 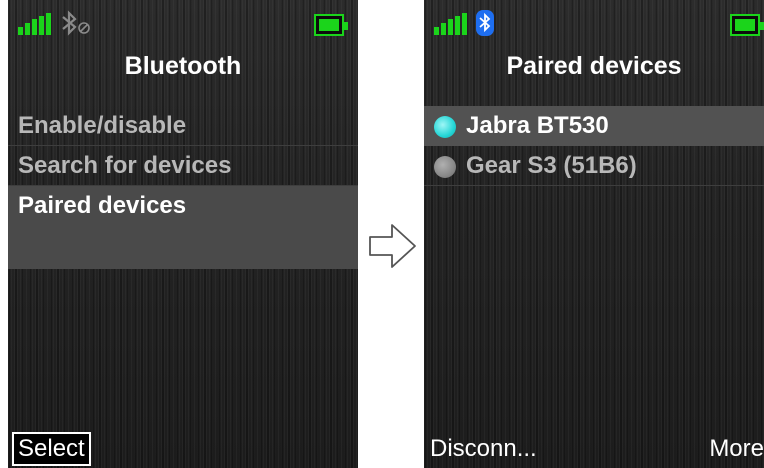 What do you see at coordinates (537, 125) in the screenshot?
I see `device-name: Jabra BT530` at bounding box center [537, 125].